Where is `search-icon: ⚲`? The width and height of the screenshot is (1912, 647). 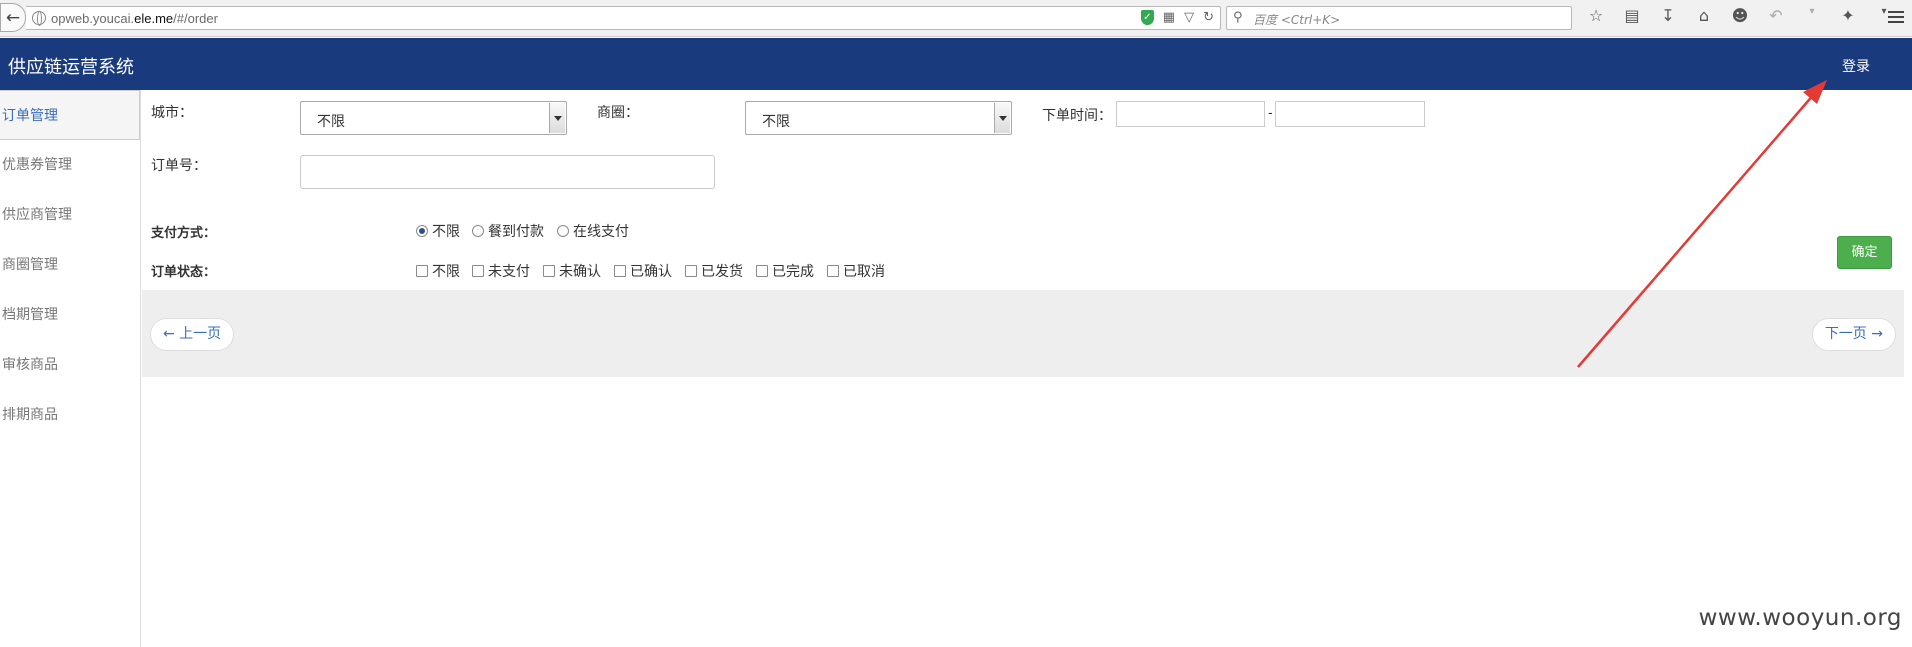
search-icon: ⚲ is located at coordinates (1238, 17).